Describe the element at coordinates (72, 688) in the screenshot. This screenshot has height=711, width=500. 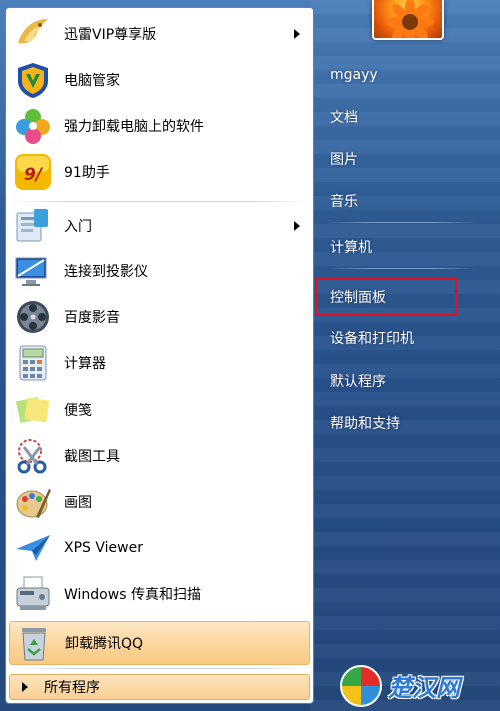
I see `all-programs-label: 所有程序` at that location.